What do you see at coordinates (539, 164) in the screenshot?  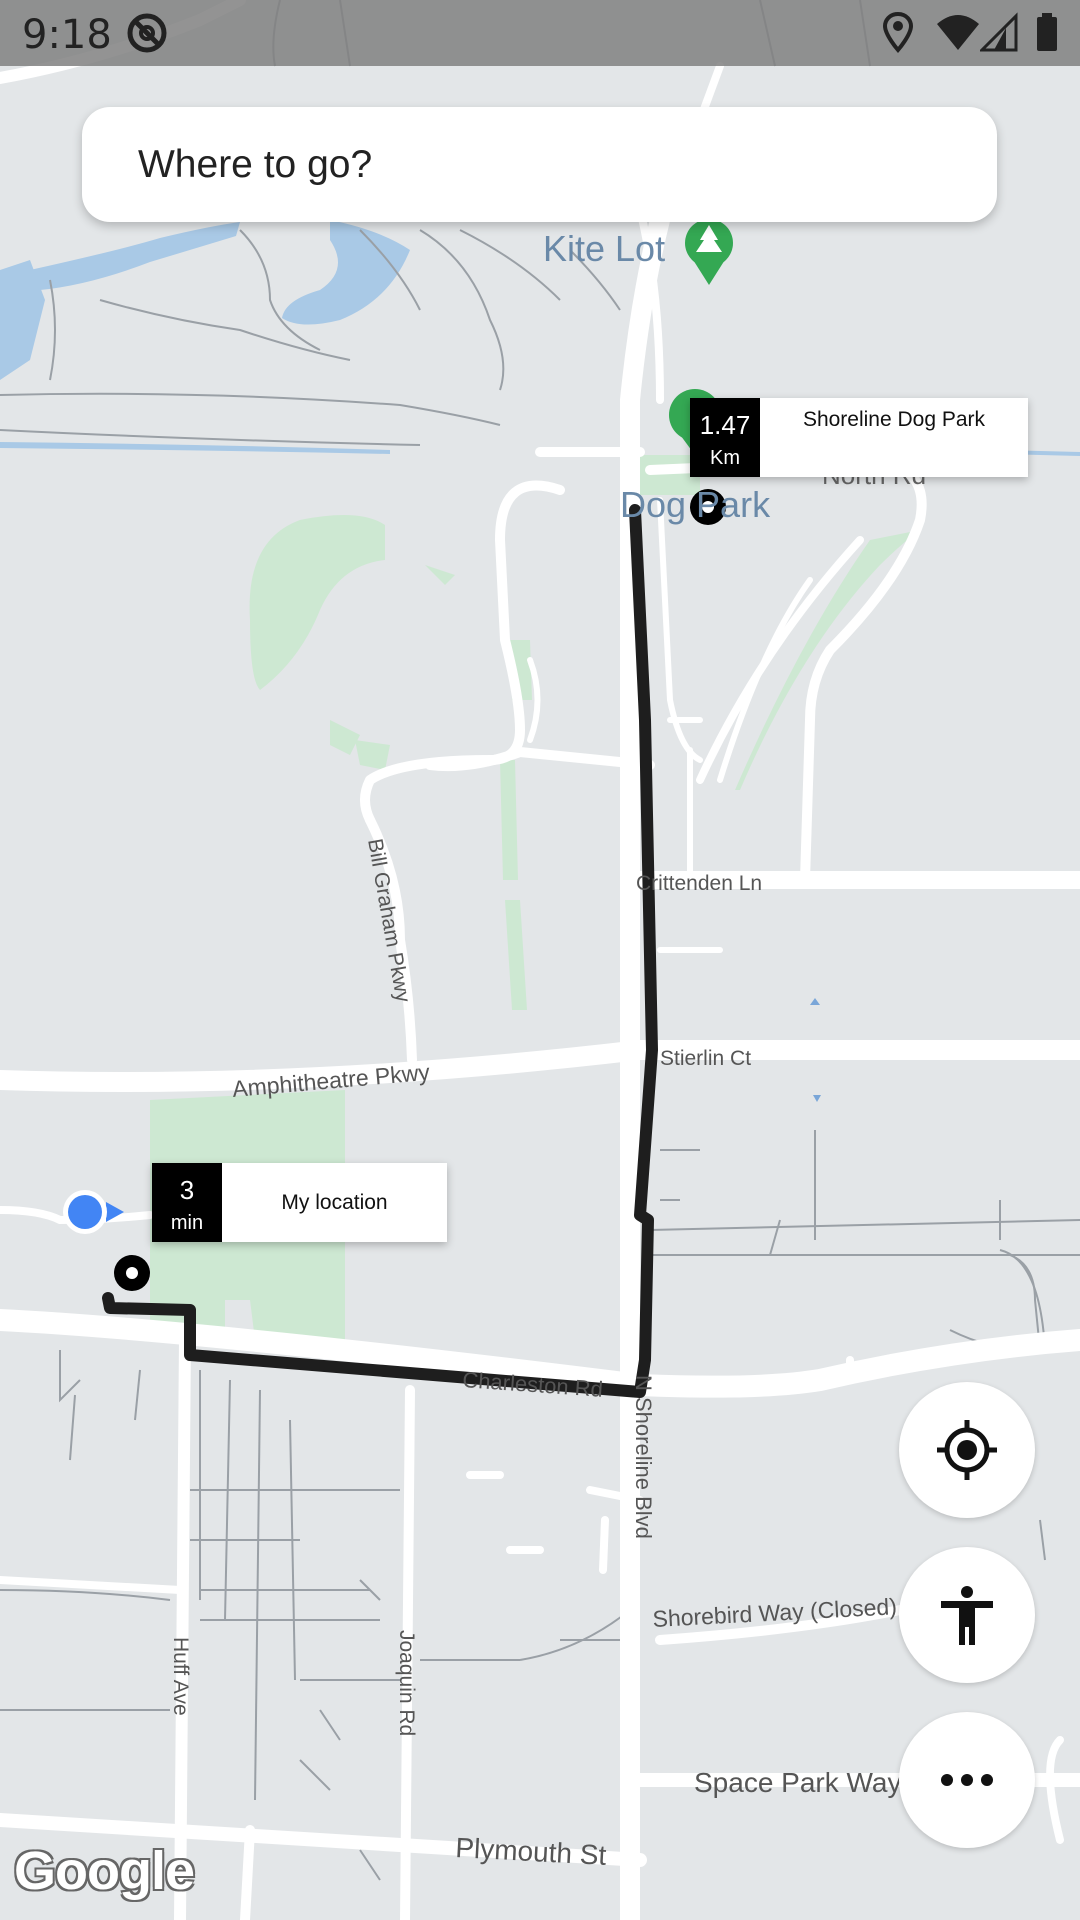 I see `search-bar: Where to go?` at bounding box center [539, 164].